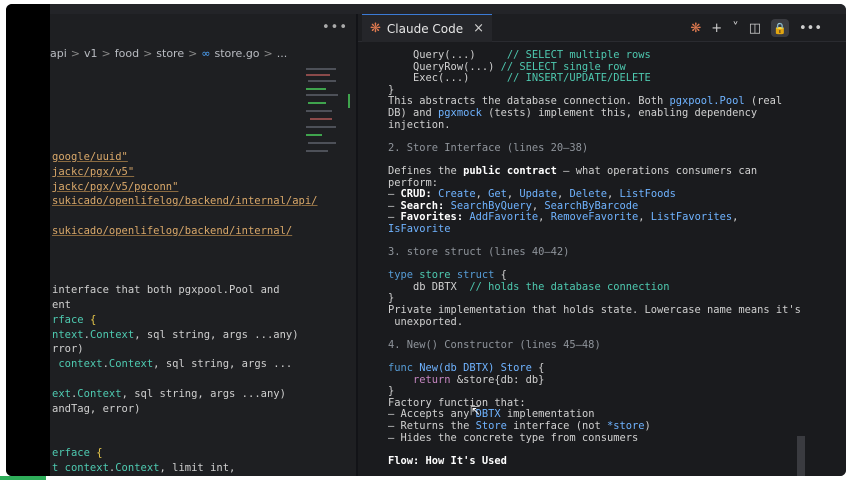  Describe the element at coordinates (478, 275) in the screenshot. I see `text-segment: struct` at that location.